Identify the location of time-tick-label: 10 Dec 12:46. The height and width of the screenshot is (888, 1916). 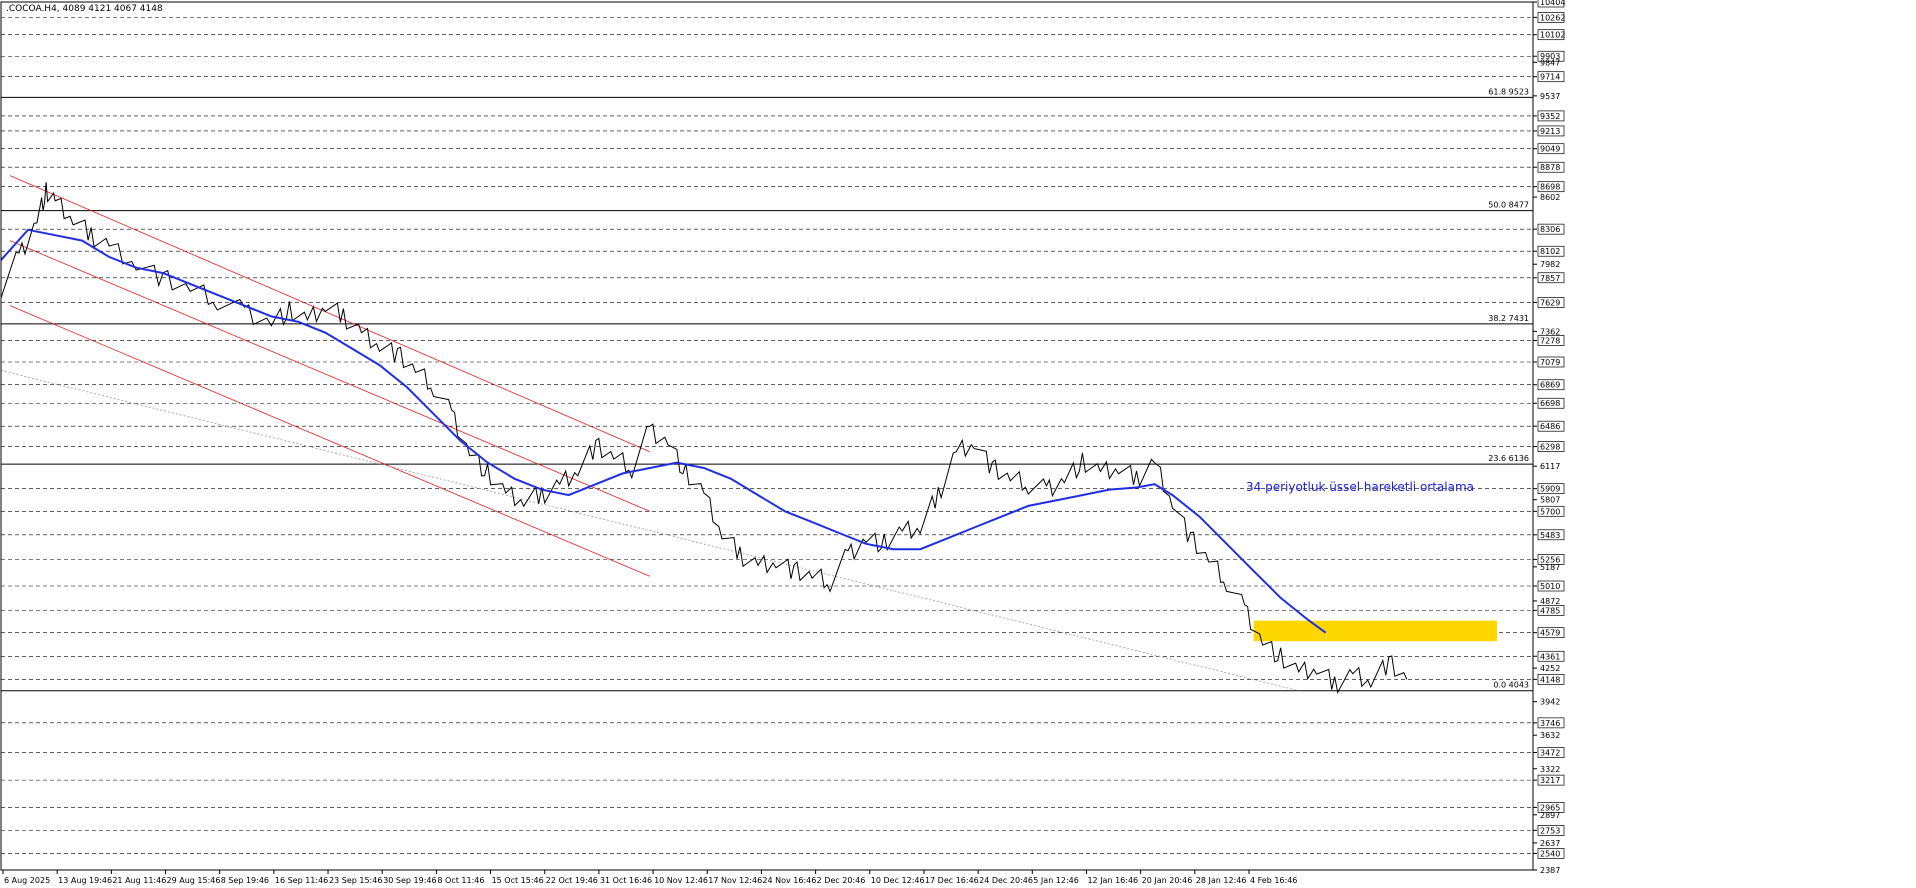
(898, 880).